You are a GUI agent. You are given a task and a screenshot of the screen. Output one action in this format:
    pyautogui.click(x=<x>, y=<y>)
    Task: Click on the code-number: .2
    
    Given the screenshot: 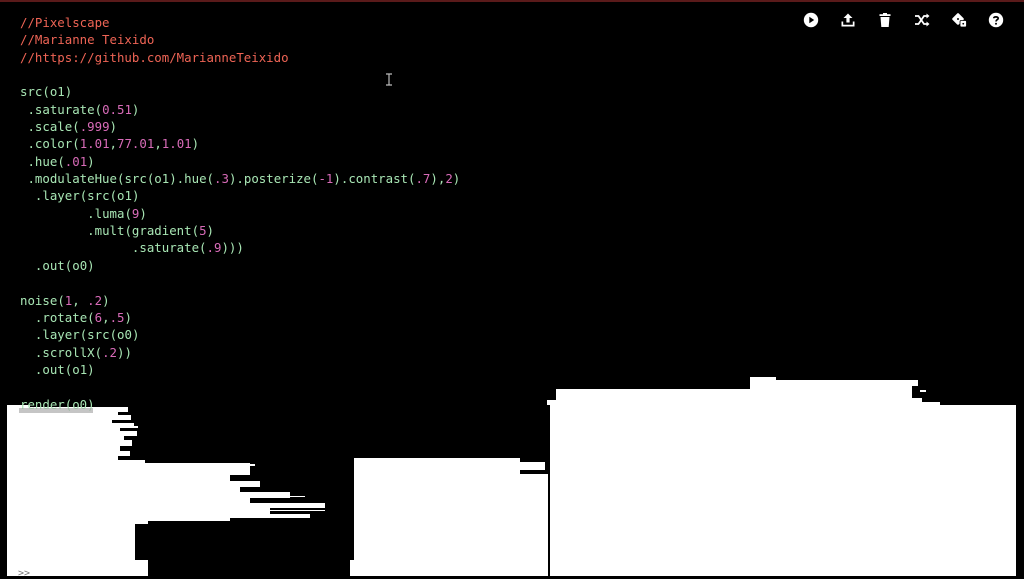 What is the action you would take?
    pyautogui.click(x=95, y=300)
    